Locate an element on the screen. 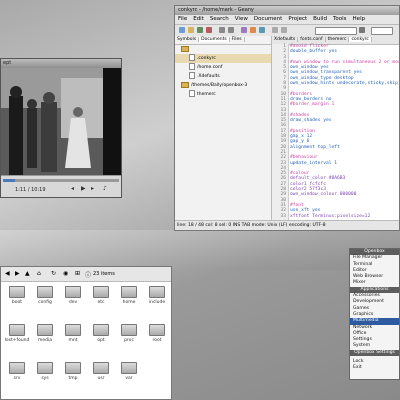  time-readout: 1:11 / 10:19 is located at coordinates (30, 190).